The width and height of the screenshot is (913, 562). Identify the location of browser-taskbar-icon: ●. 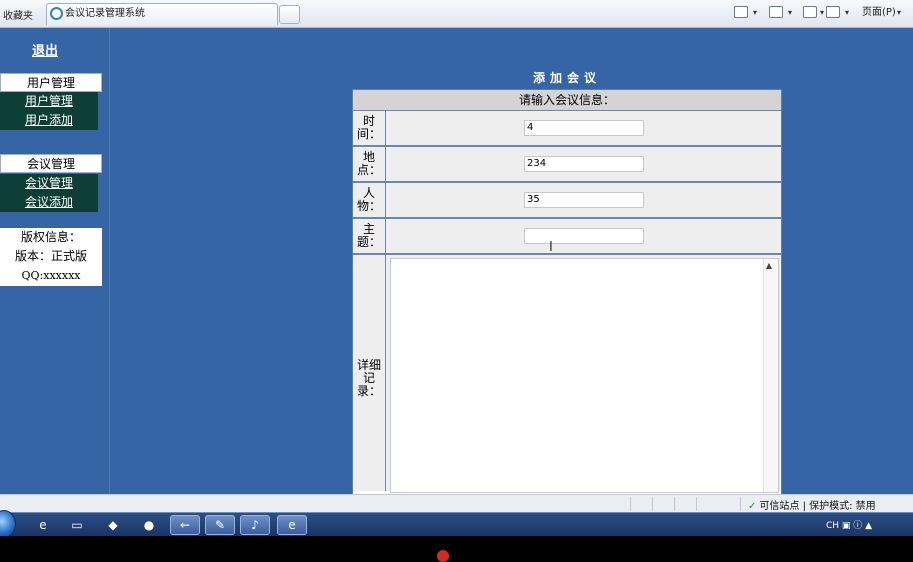
(149, 525).